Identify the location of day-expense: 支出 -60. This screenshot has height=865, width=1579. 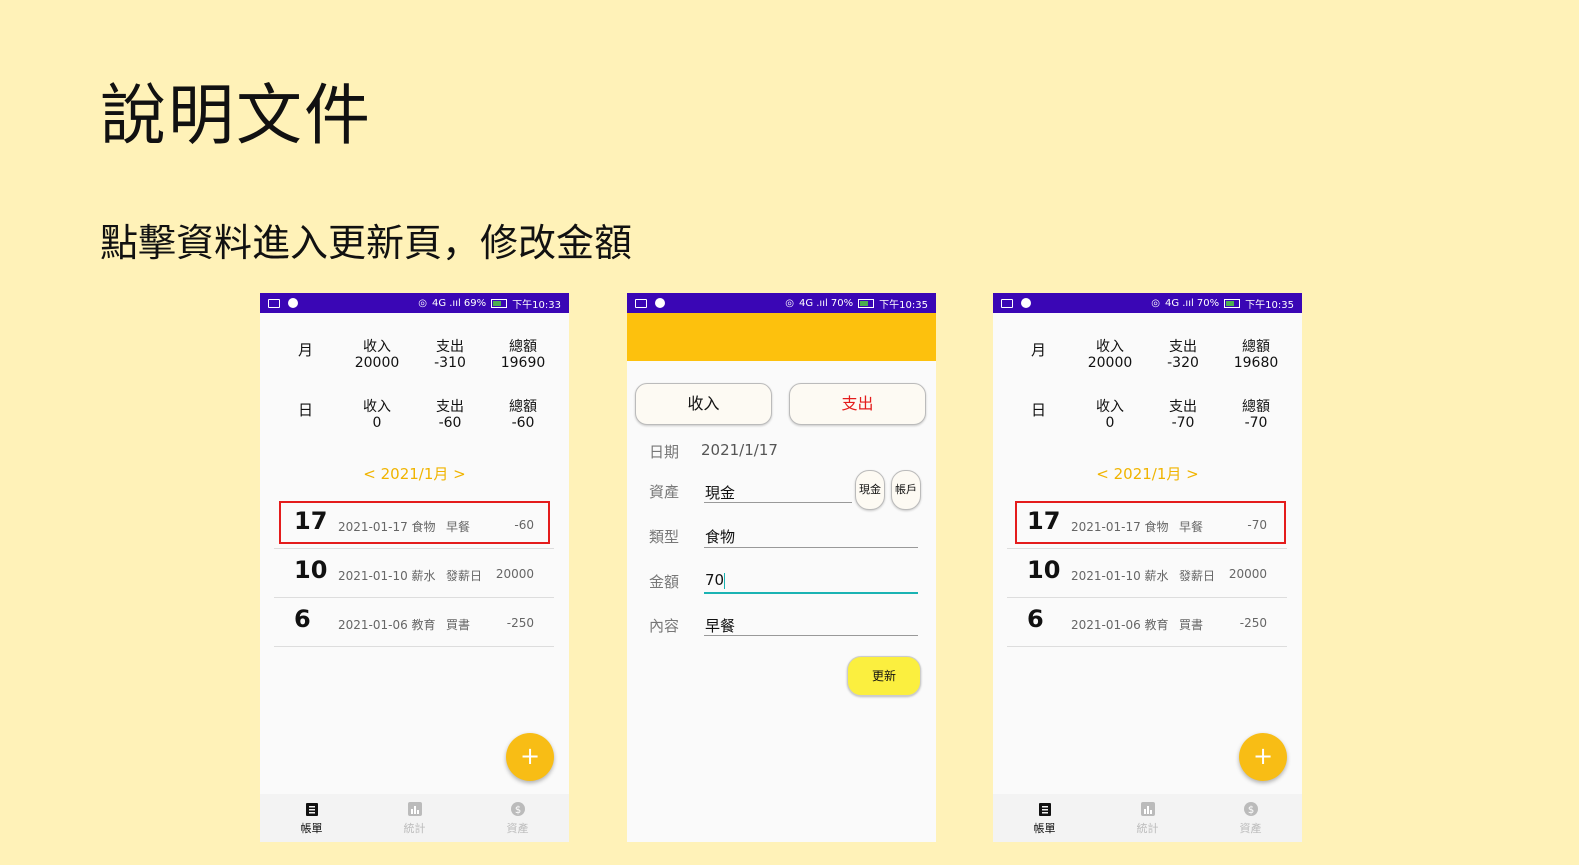
(450, 415).